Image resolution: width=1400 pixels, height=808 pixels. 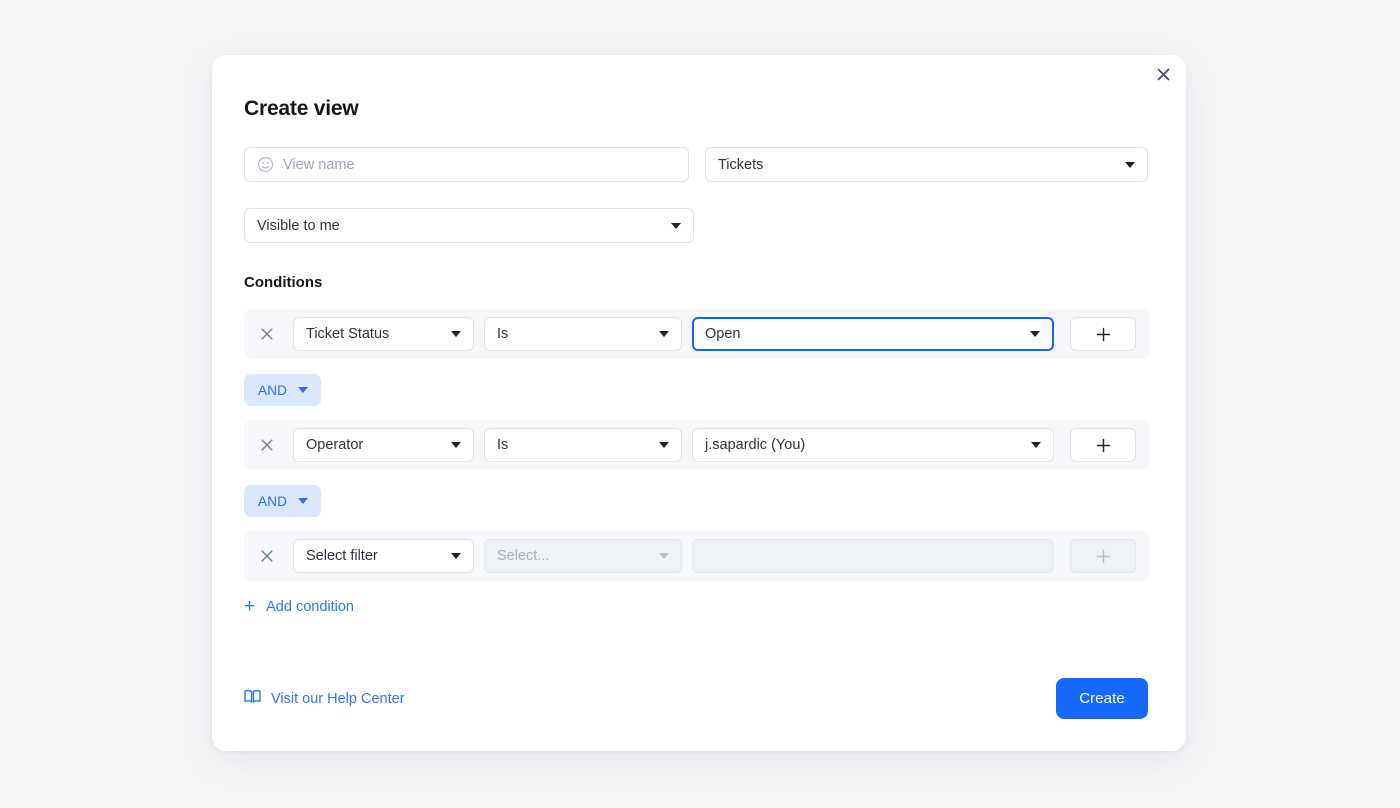 What do you see at coordinates (265, 164) in the screenshot?
I see `smiley-icon` at bounding box center [265, 164].